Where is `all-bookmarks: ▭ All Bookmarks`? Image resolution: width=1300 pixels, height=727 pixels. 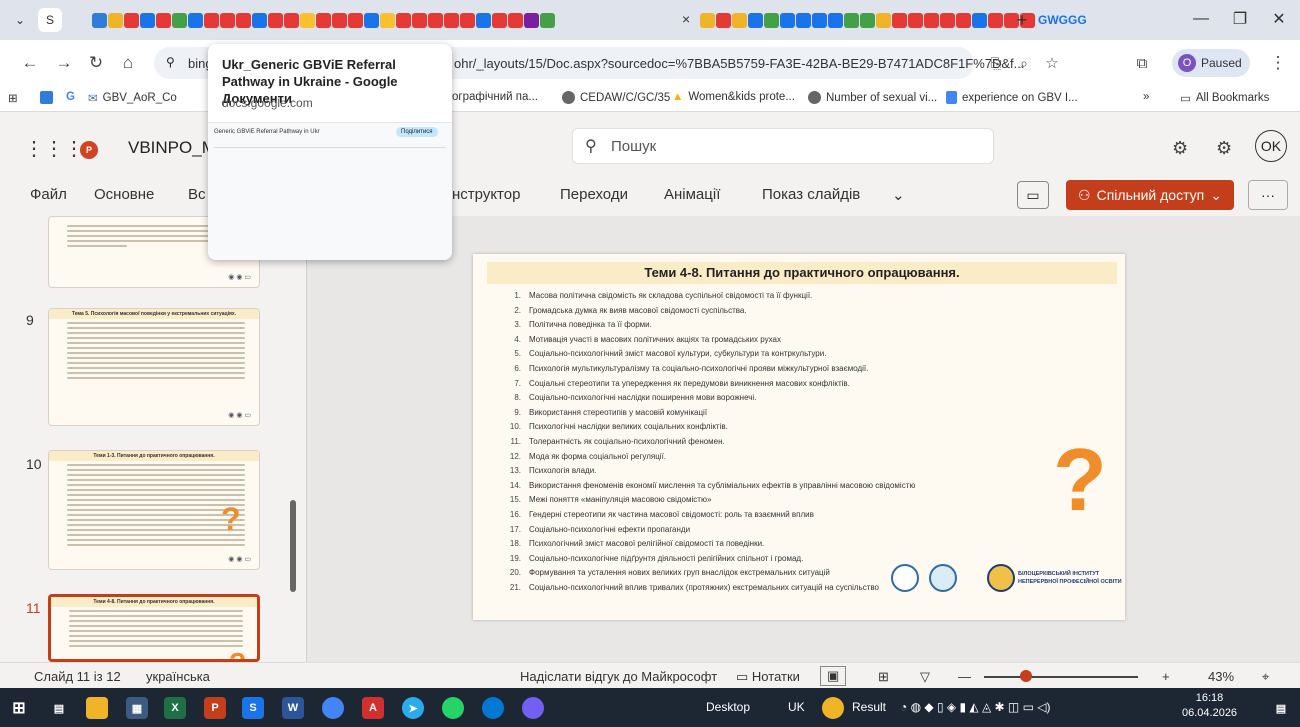 all-bookmarks: ▭ All Bookmarks is located at coordinates (1224, 98).